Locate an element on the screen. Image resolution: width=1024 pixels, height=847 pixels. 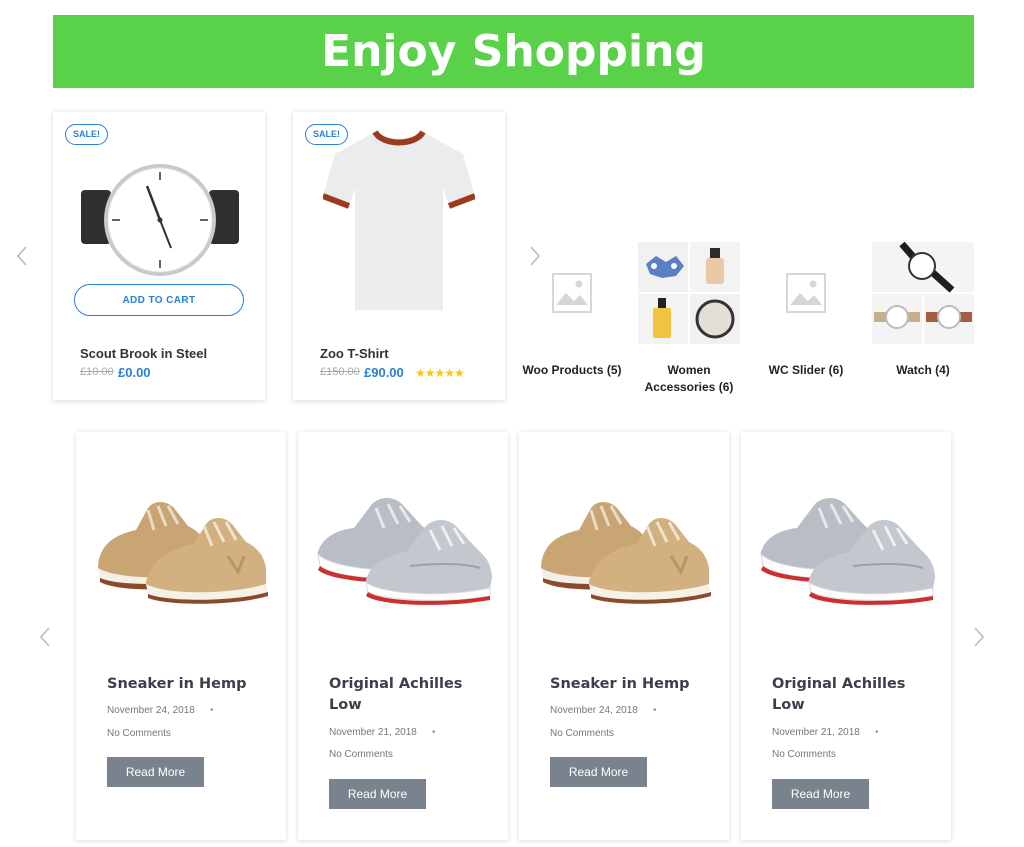
category-label-line: Accessories (6) is located at coordinates (689, 387).